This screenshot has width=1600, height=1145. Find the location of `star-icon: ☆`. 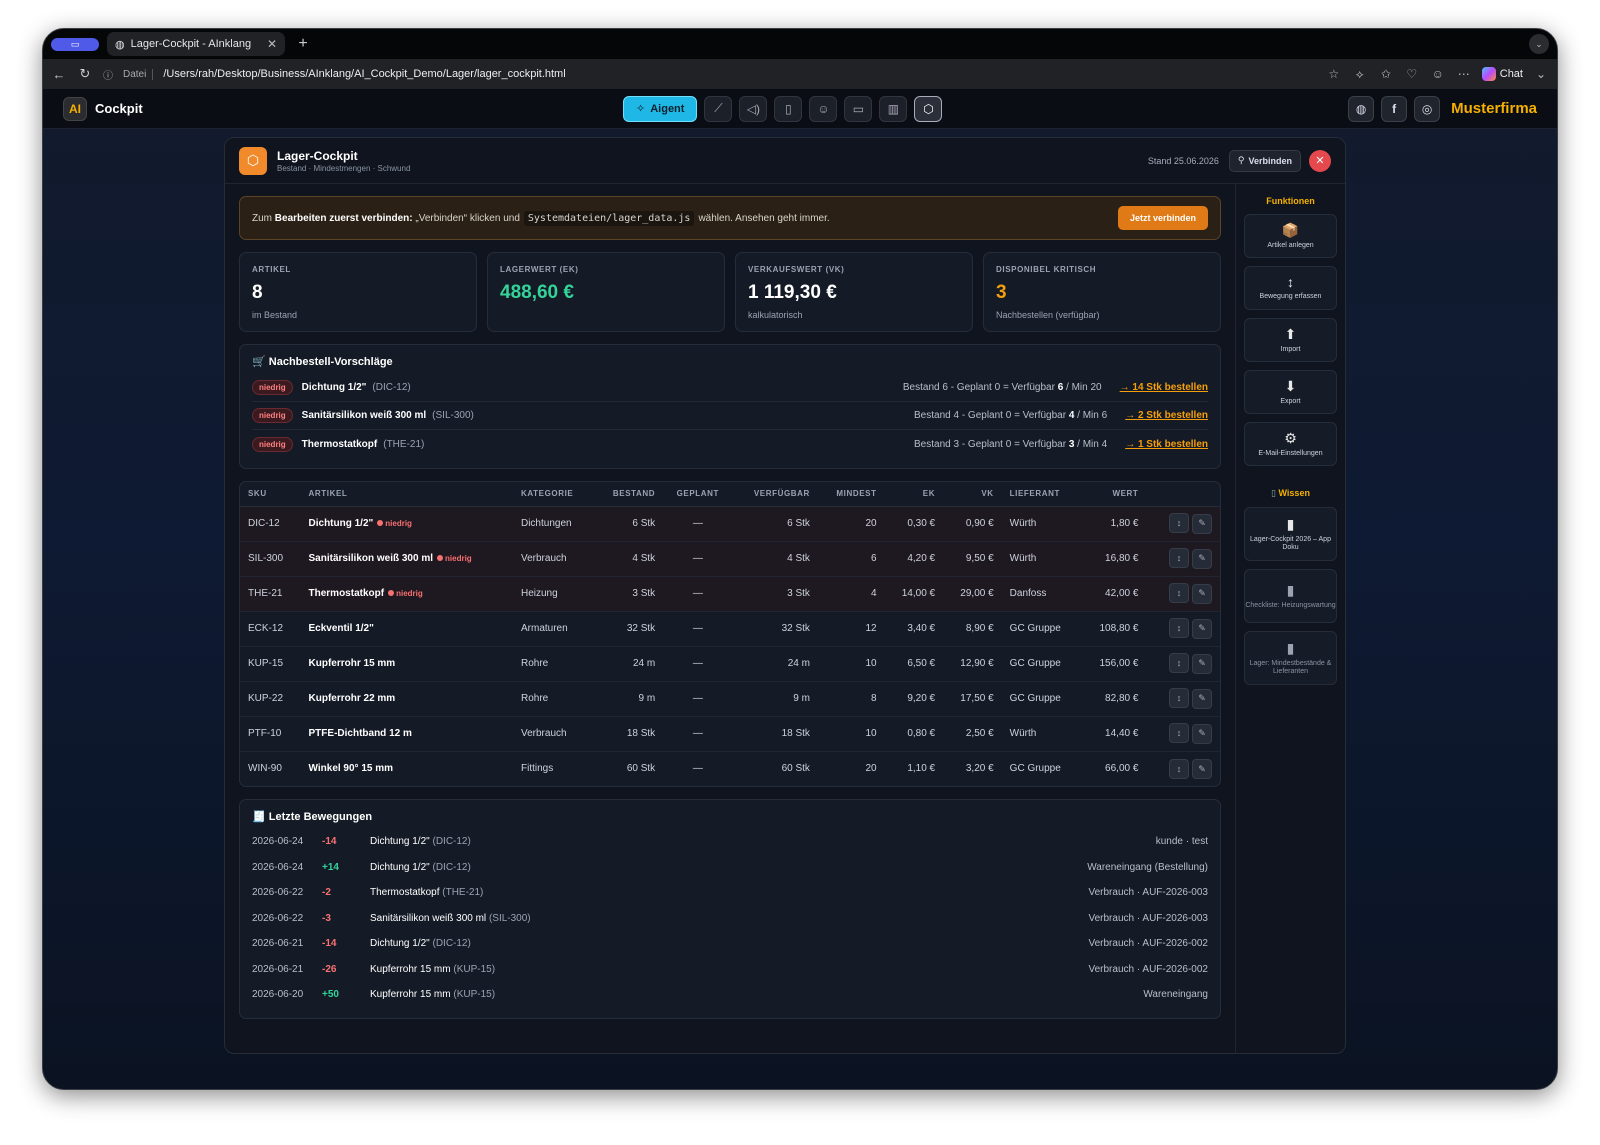

star-icon: ☆ is located at coordinates (1334, 74).